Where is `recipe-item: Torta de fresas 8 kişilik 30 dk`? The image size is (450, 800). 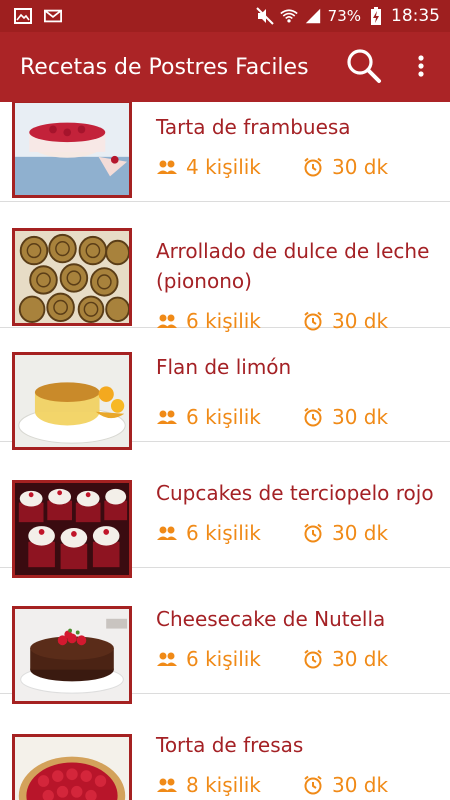
recipe-item: Torta de fresas 8 kişilik 30 dk is located at coordinates (225, 747).